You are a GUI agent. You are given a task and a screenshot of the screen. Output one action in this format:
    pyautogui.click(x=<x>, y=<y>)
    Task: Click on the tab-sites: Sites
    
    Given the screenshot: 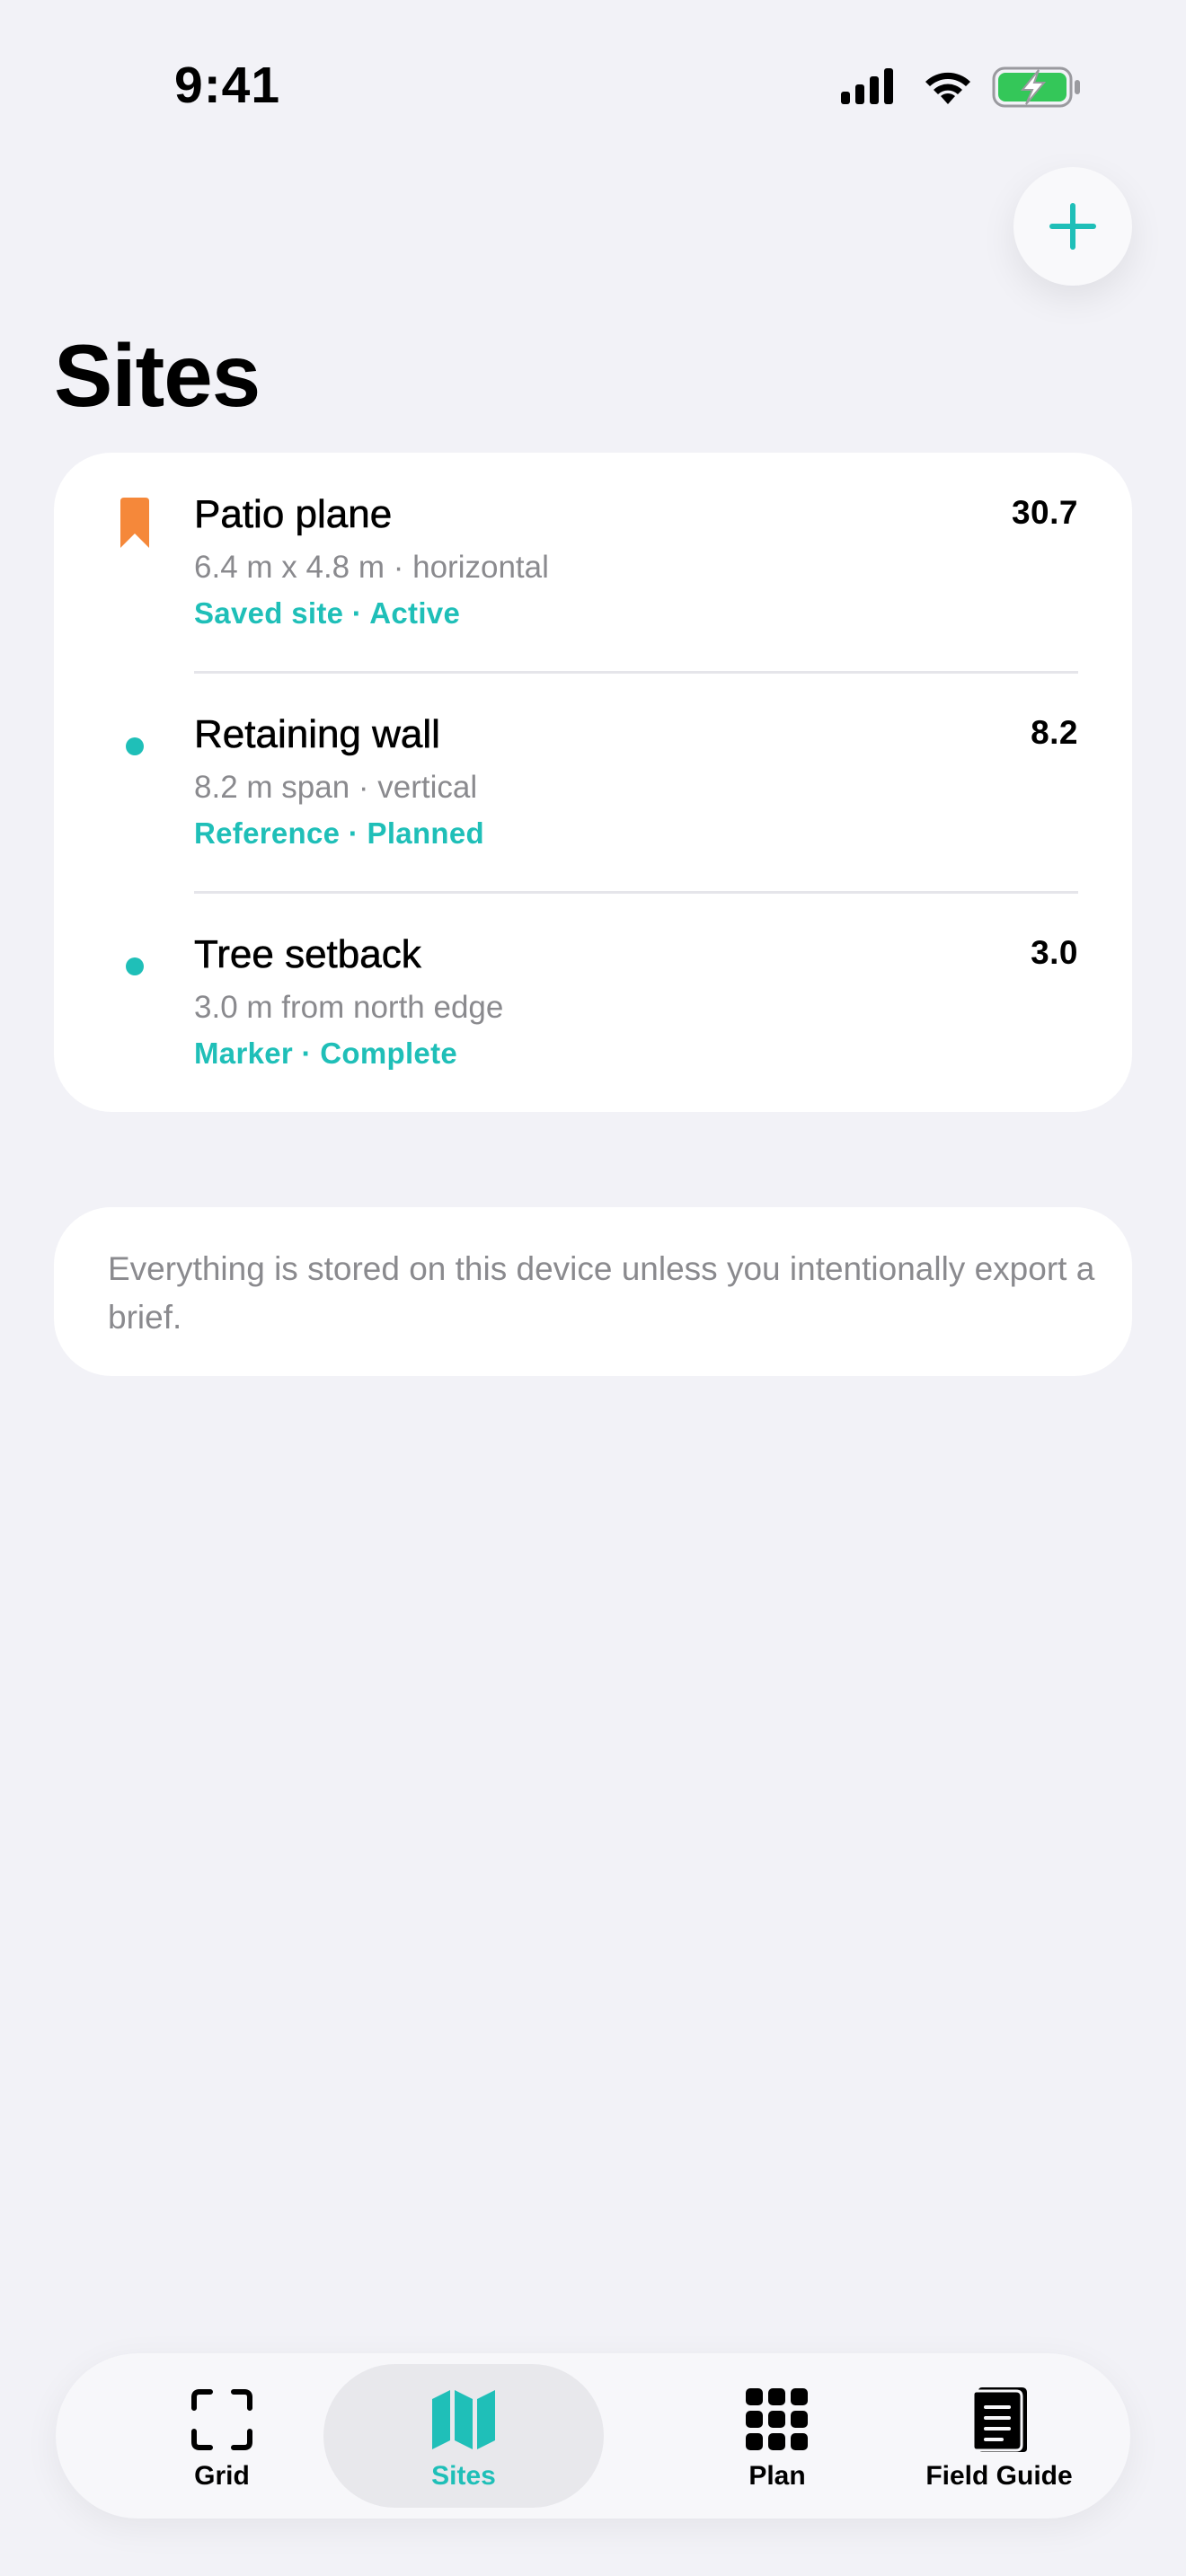 What is the action you would take?
    pyautogui.click(x=463, y=2436)
    